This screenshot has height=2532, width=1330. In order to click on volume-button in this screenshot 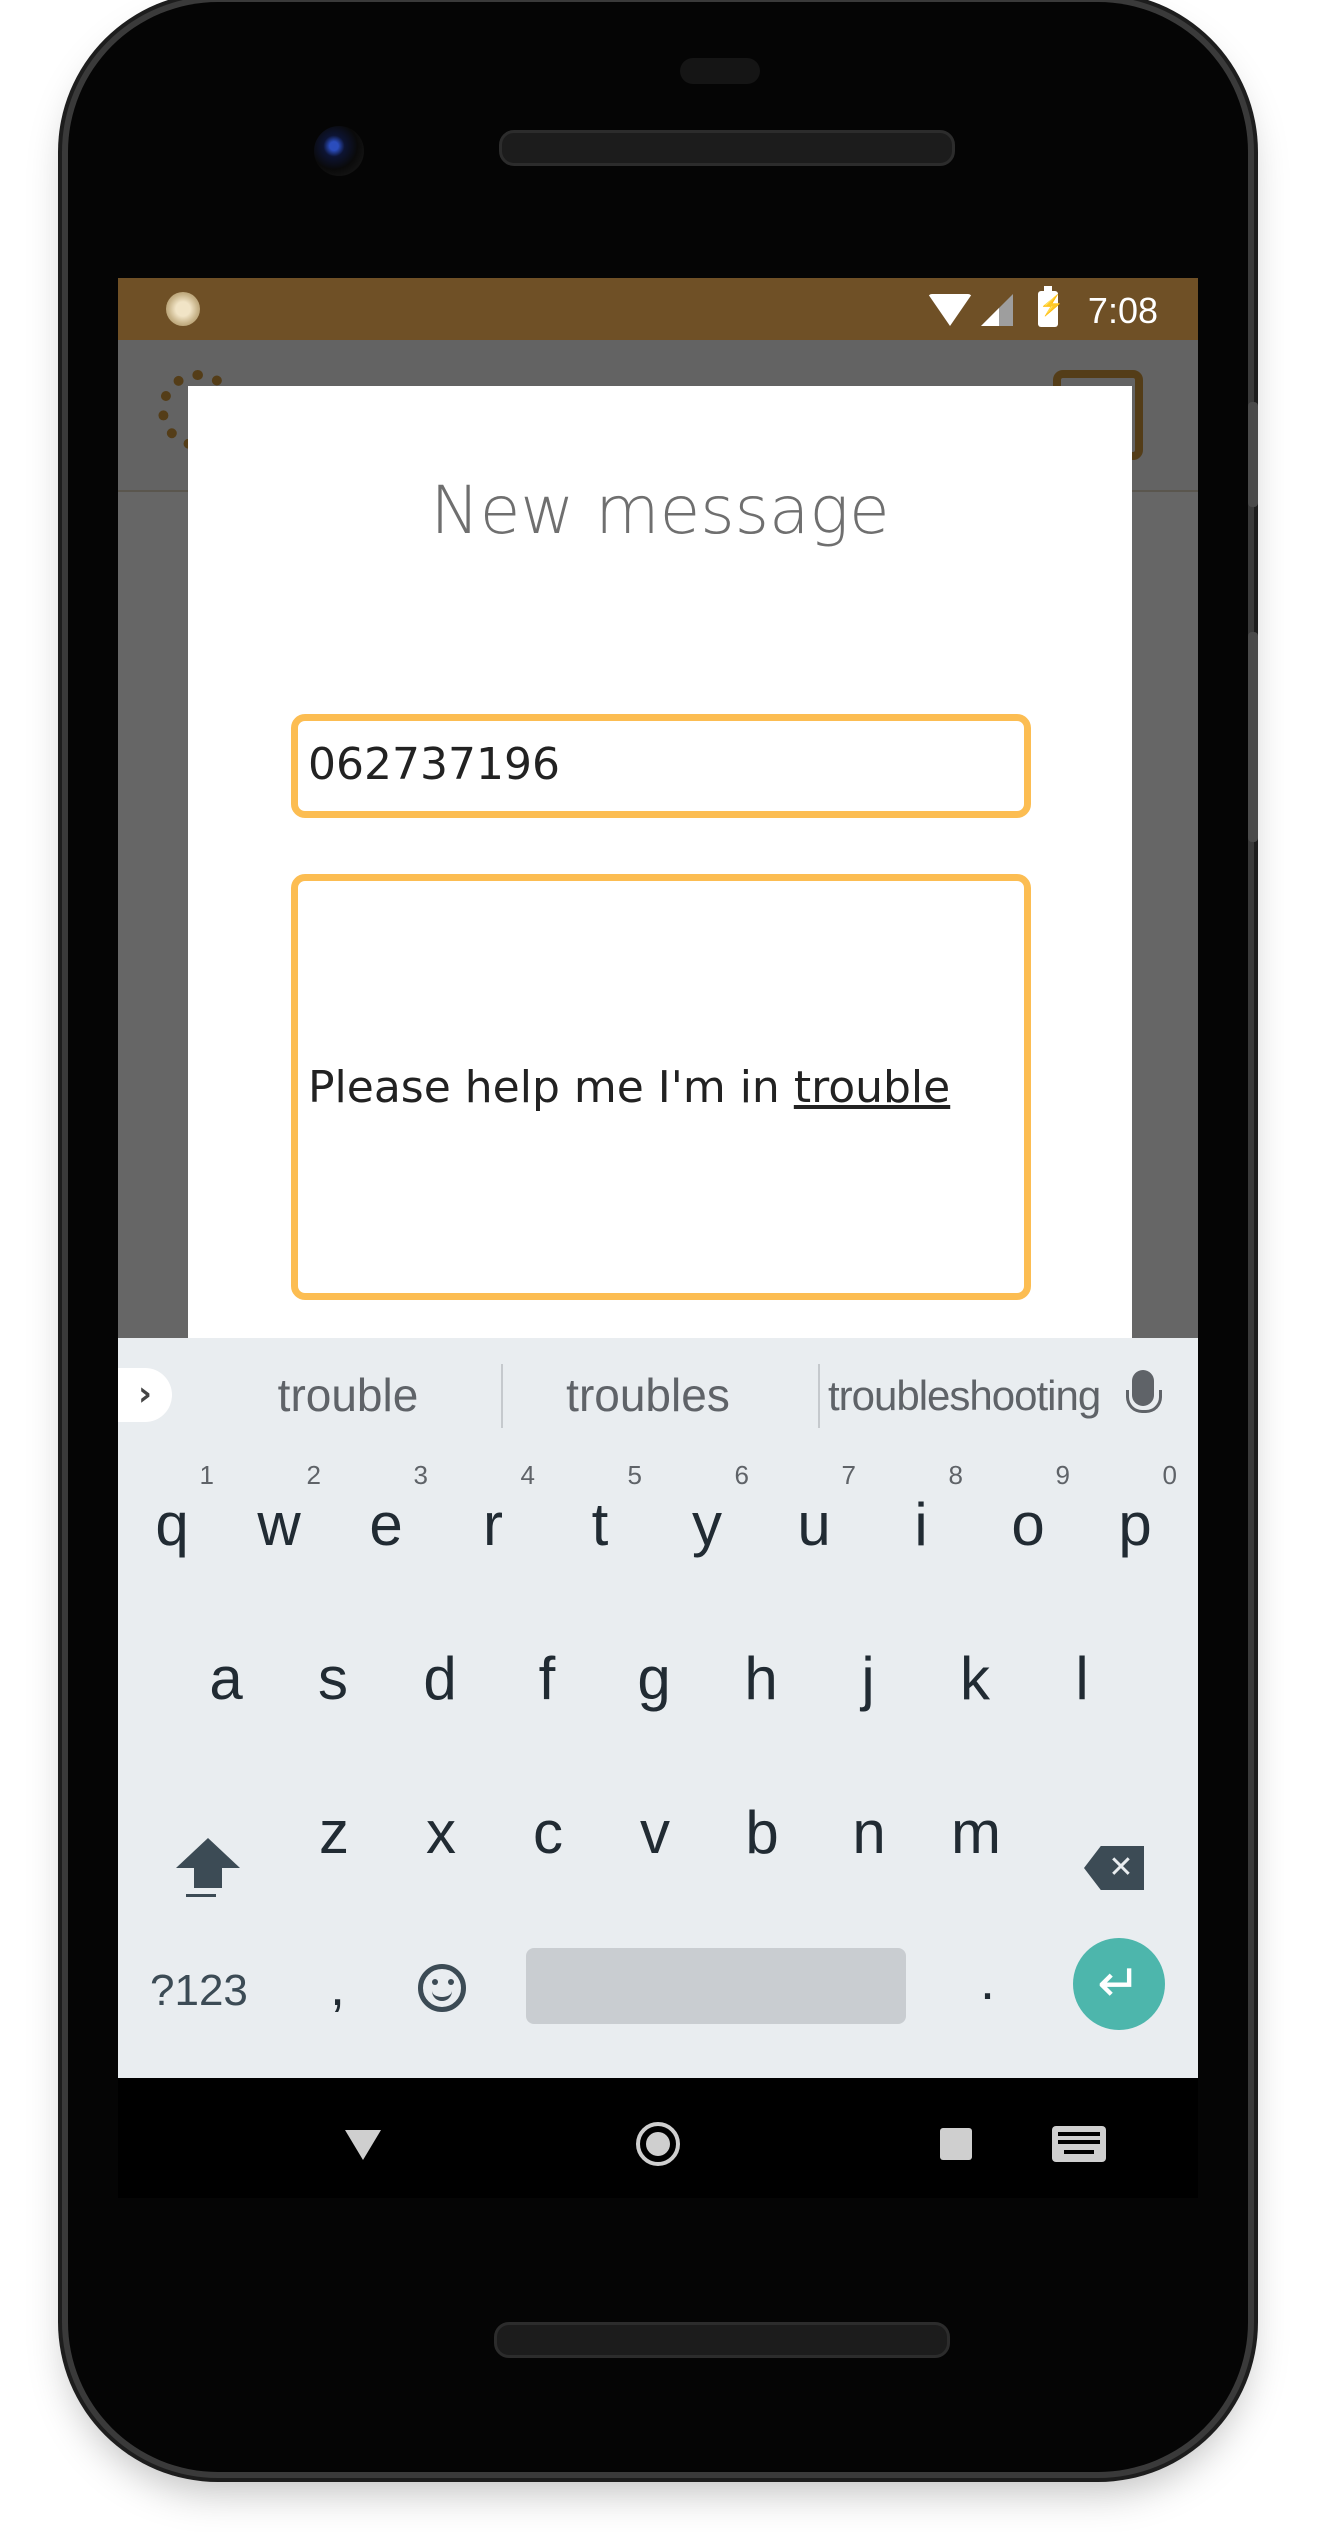, I will do `click(1253, 737)`.